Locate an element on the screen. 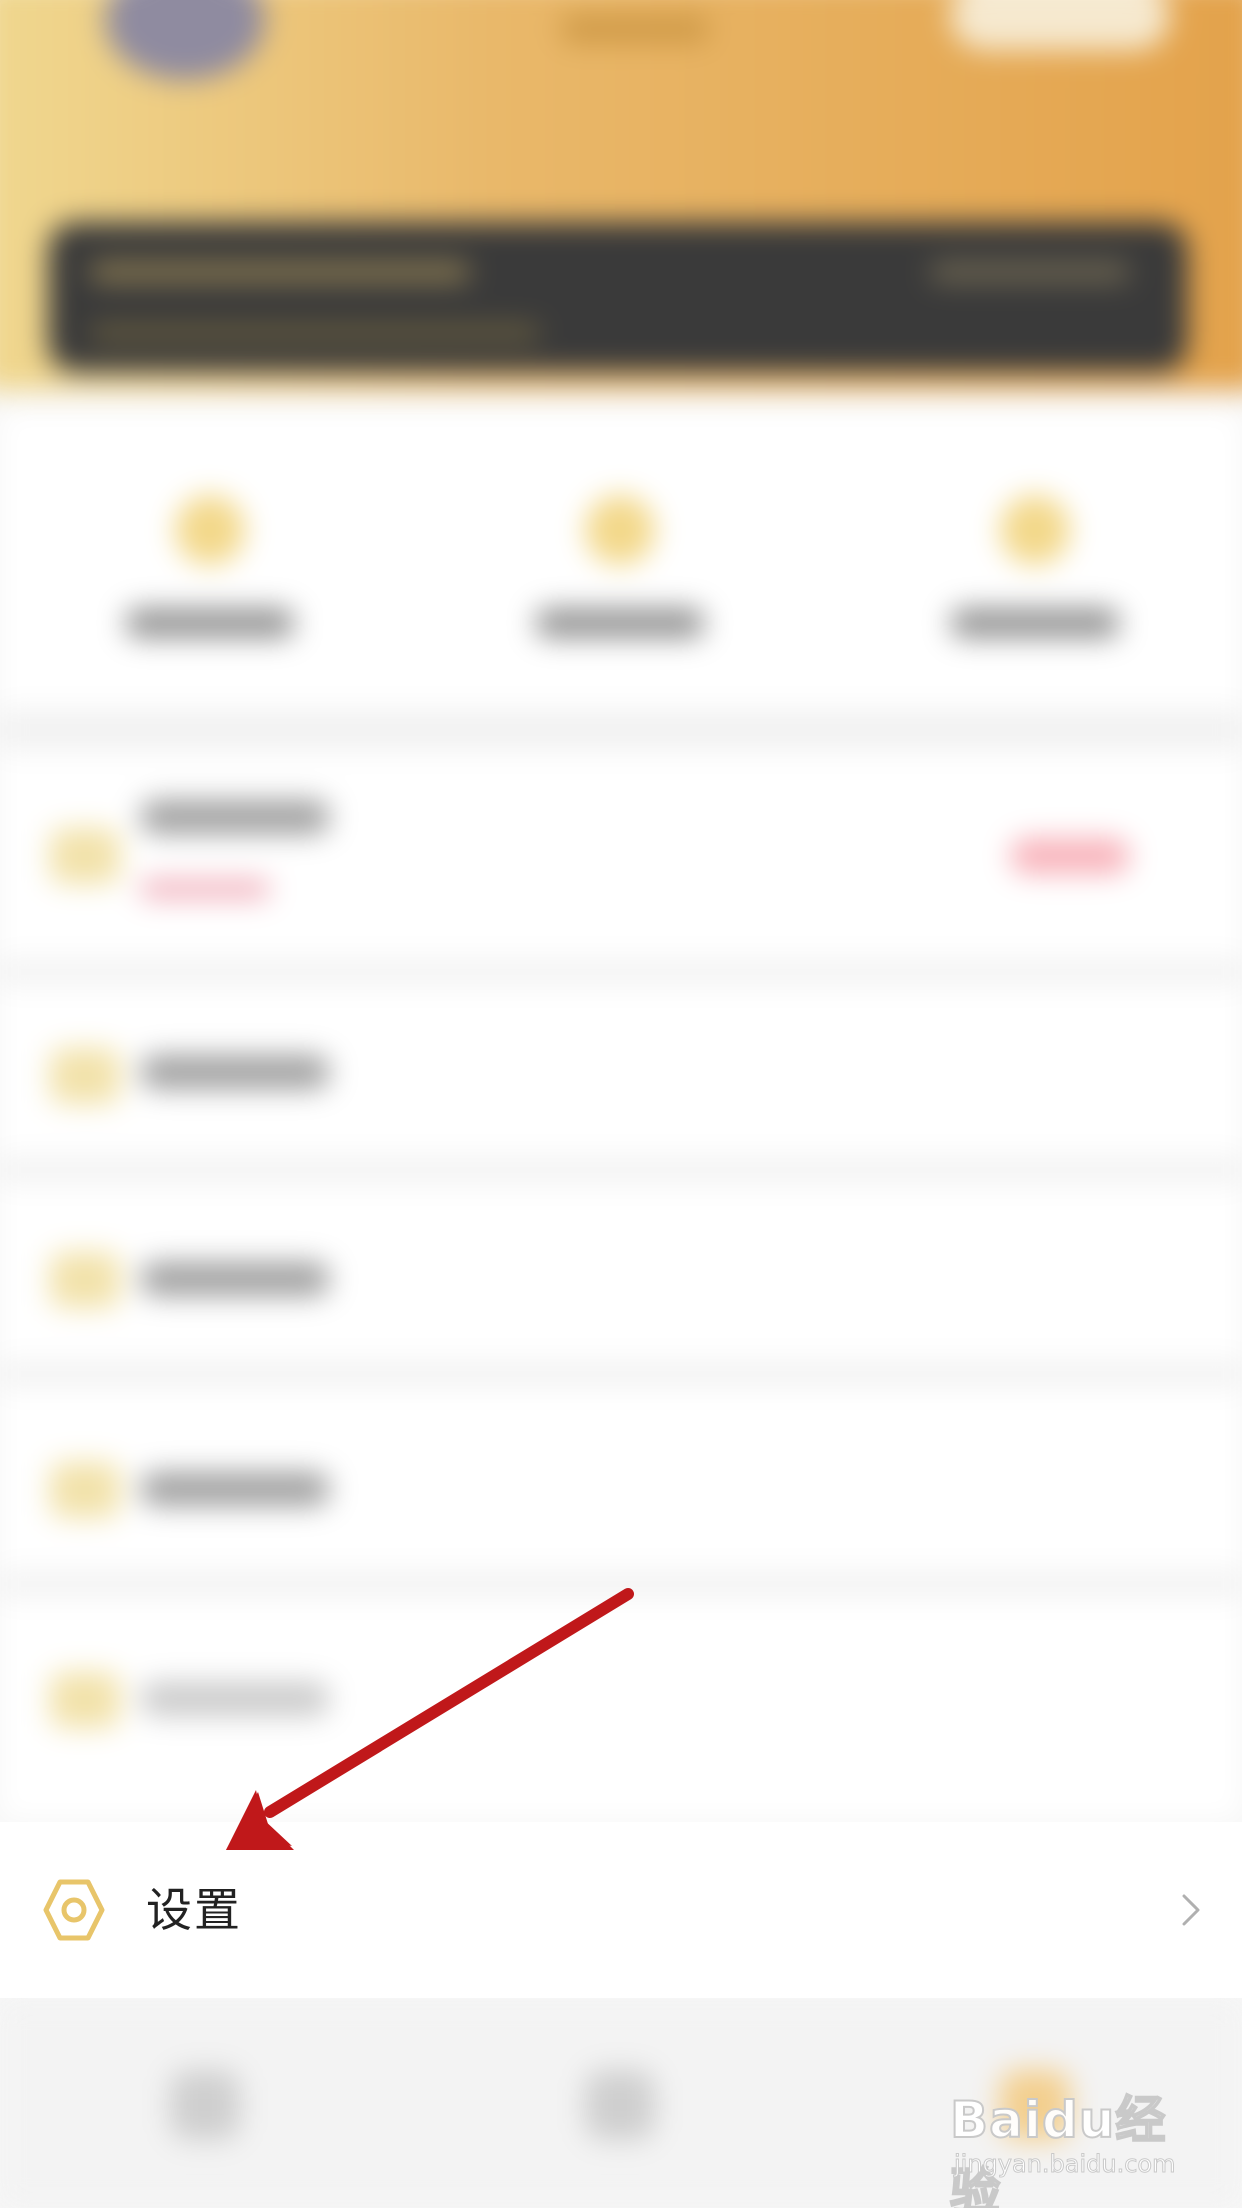 The width and height of the screenshot is (1242, 2208). header-pill-button is located at coordinates (1060, 25).